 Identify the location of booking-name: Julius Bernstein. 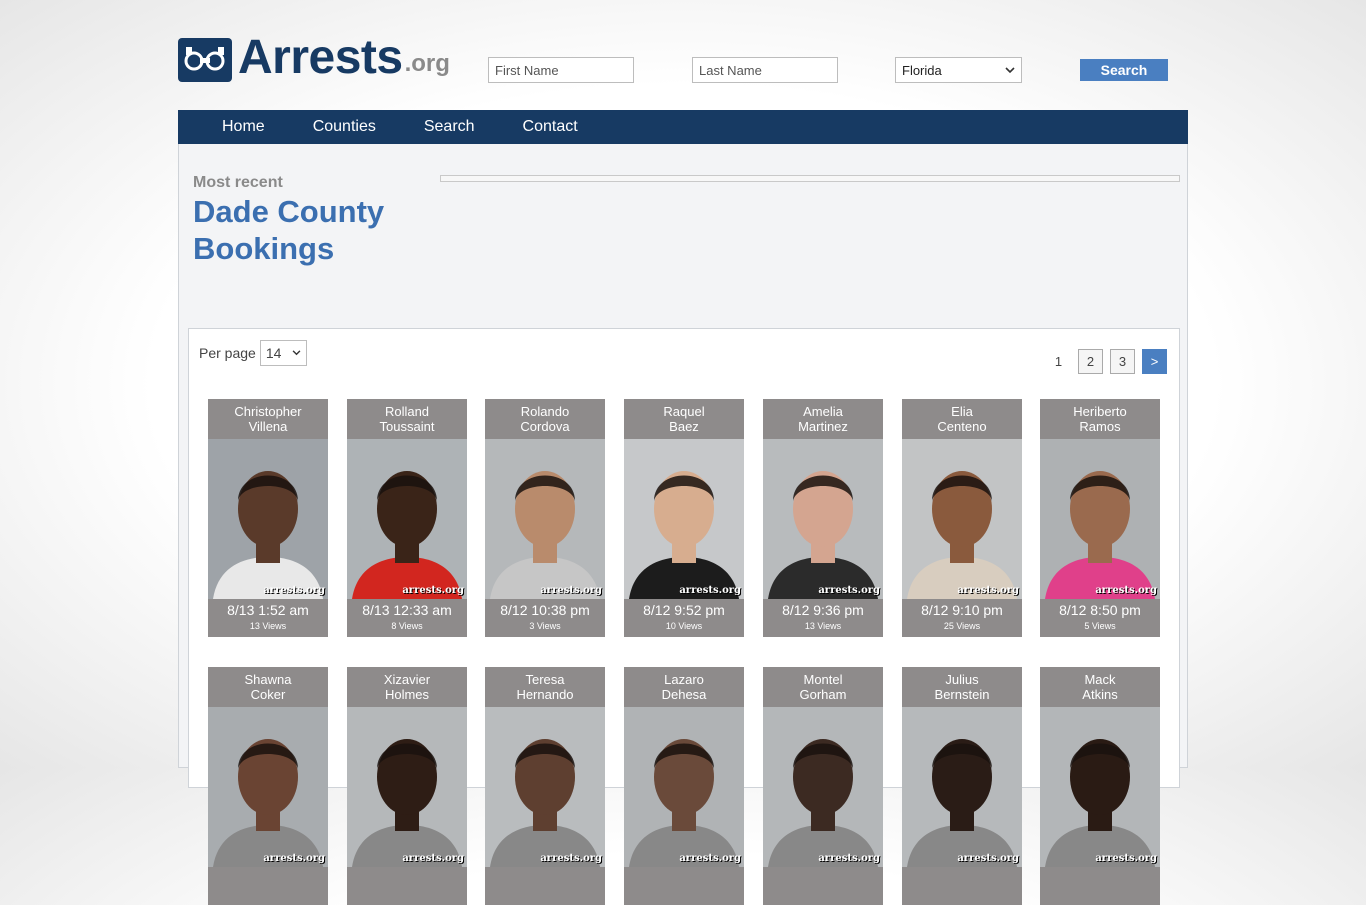
(962, 687).